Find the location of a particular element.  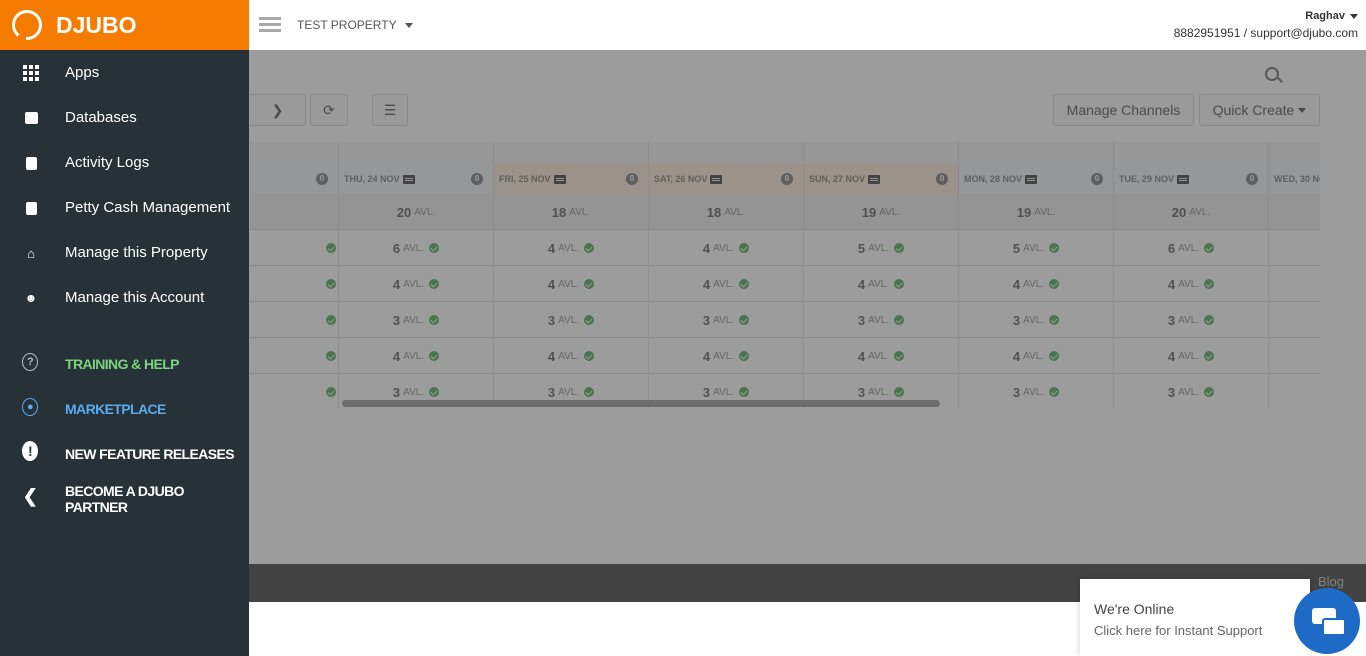

manage-channels-button: Manage Channels is located at coordinates (1123, 110).